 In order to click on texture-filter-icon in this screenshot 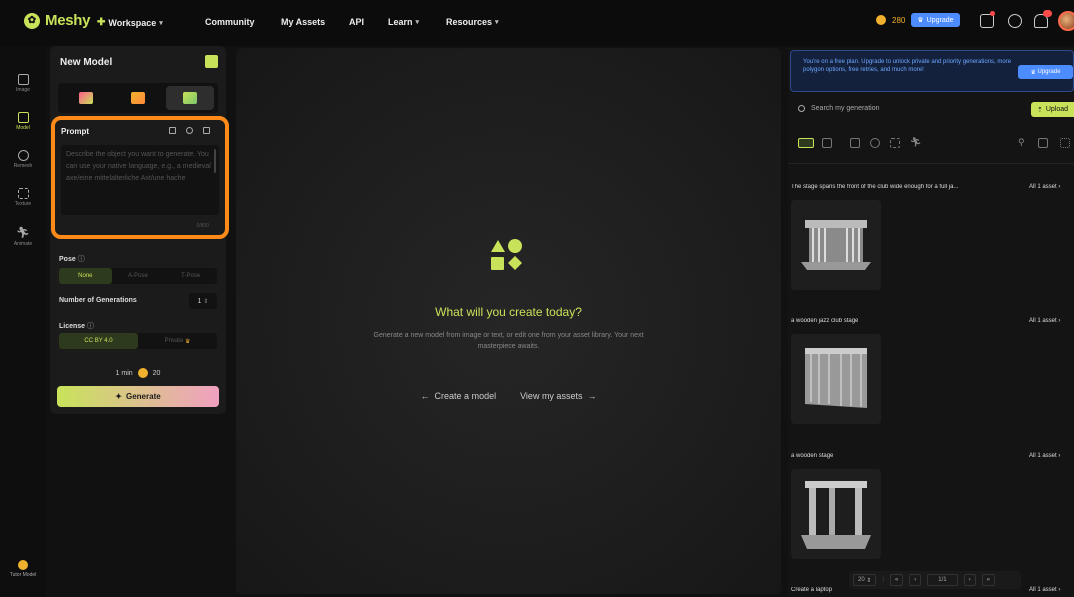, I will do `click(895, 143)`.